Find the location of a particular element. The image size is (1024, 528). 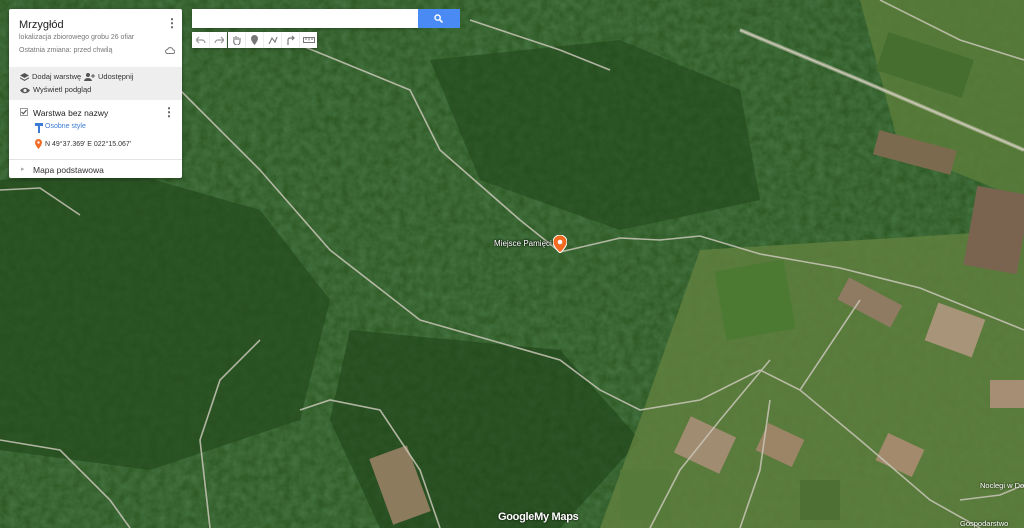

layer-checkbox is located at coordinates (24, 112).